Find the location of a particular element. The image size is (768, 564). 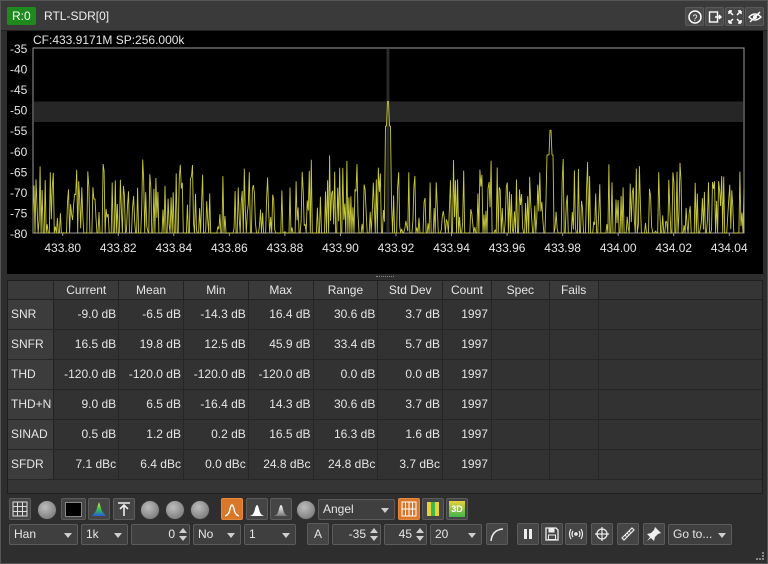

device-index-badge: R:0 is located at coordinates (21, 16).